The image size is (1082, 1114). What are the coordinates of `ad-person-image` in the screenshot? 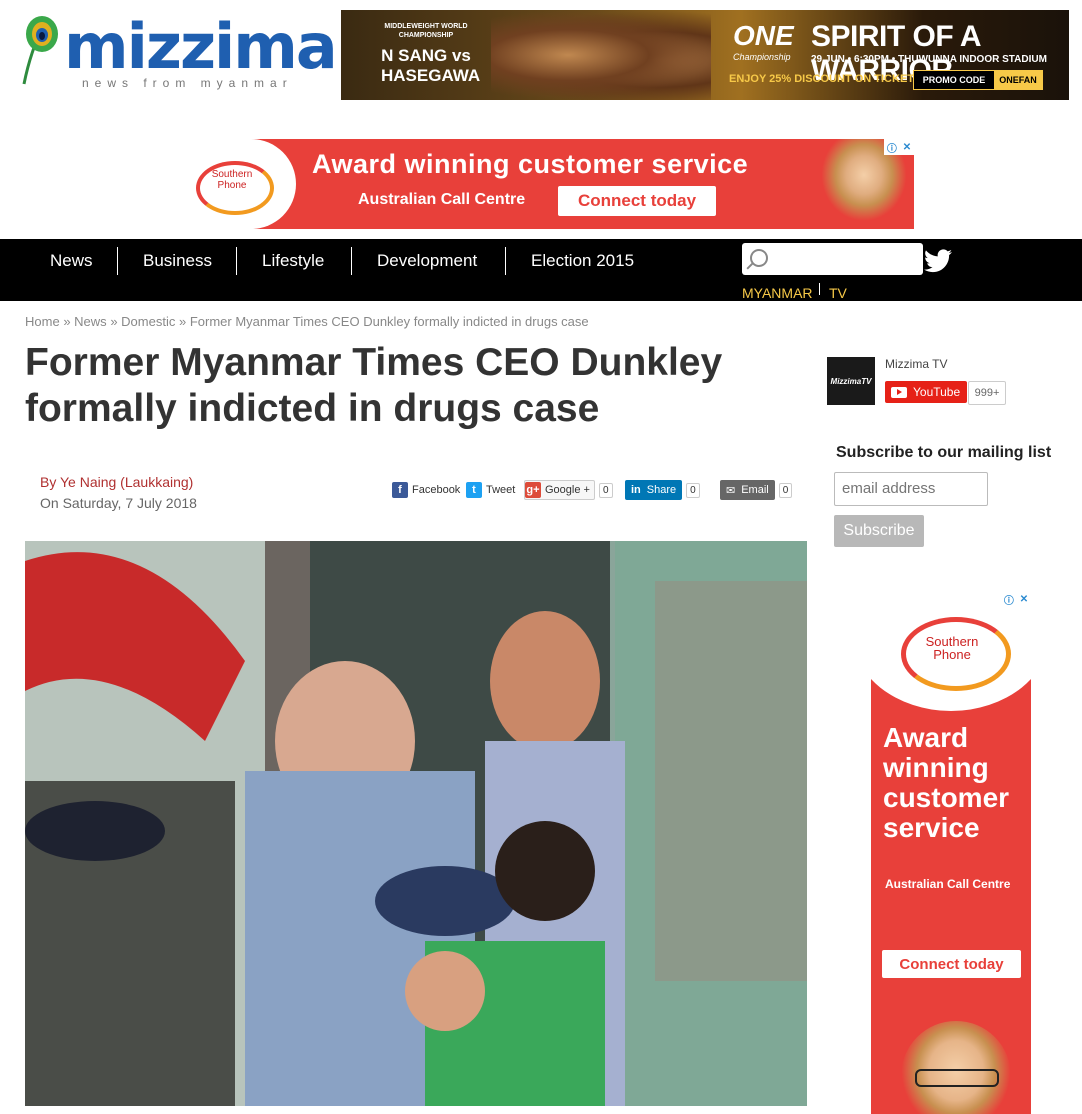 It's located at (956, 1067).